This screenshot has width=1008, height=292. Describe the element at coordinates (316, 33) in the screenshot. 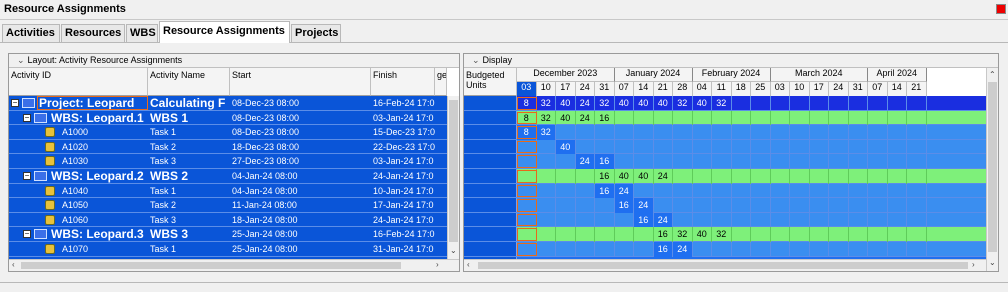

I see `tab-projects: Projects` at that location.